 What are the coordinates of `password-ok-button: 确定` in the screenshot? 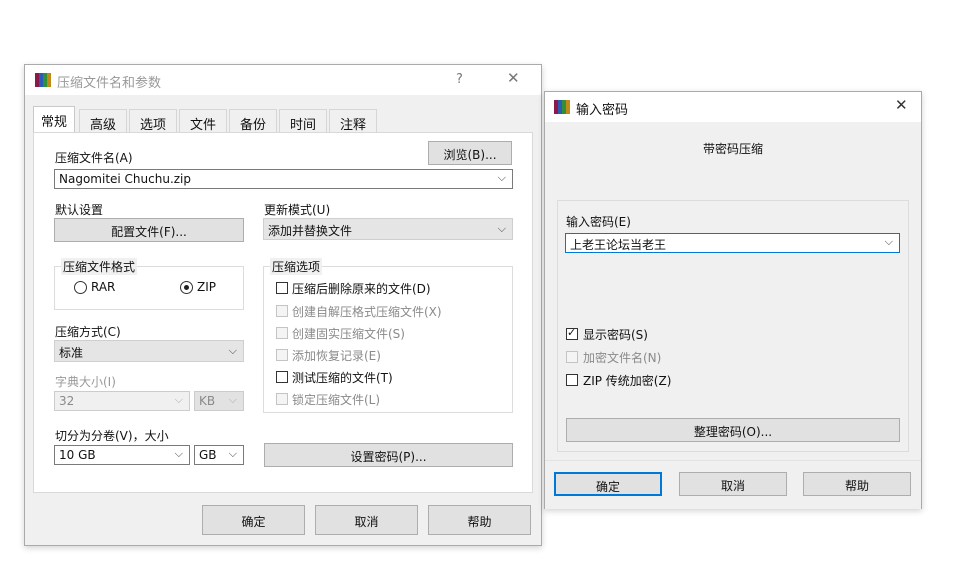 It's located at (608, 484).